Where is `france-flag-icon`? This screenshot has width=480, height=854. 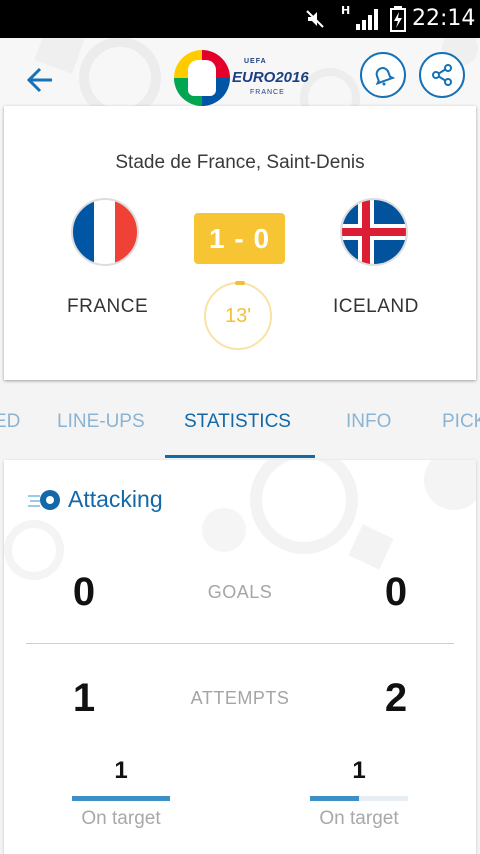 france-flag-icon is located at coordinates (105, 232).